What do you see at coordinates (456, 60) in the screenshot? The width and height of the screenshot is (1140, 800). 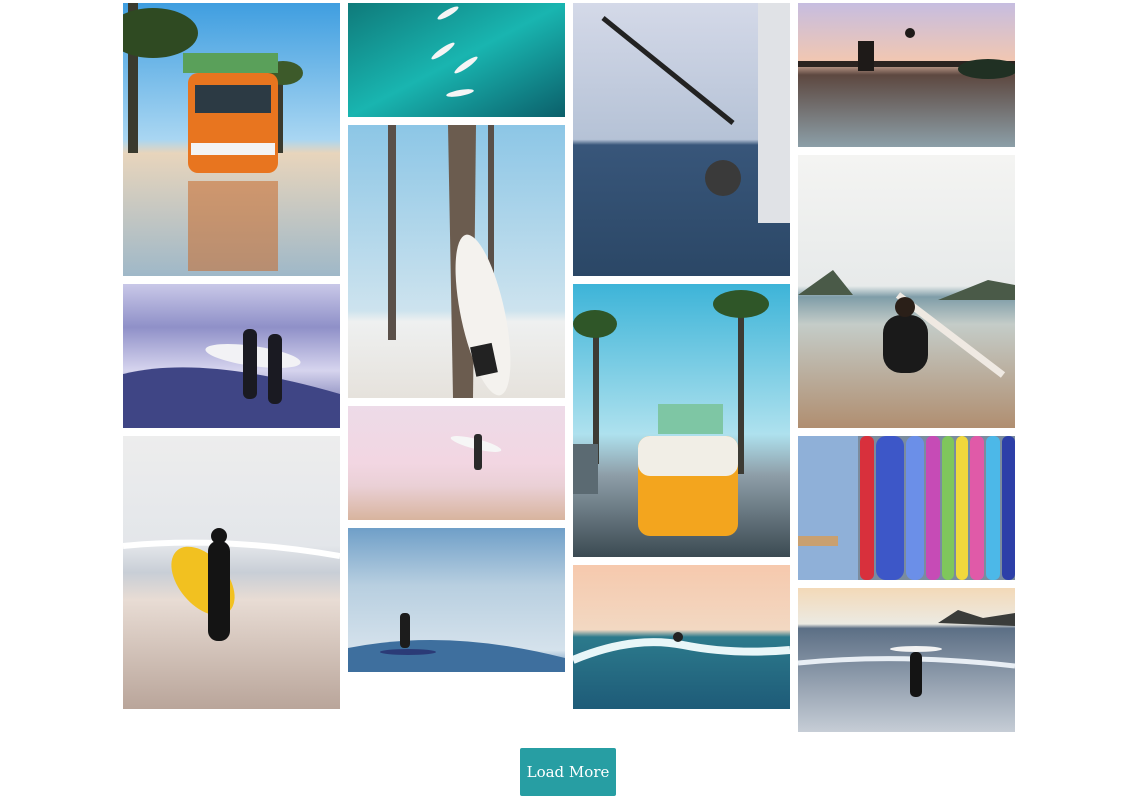 I see `photo-surfers-aerial` at bounding box center [456, 60].